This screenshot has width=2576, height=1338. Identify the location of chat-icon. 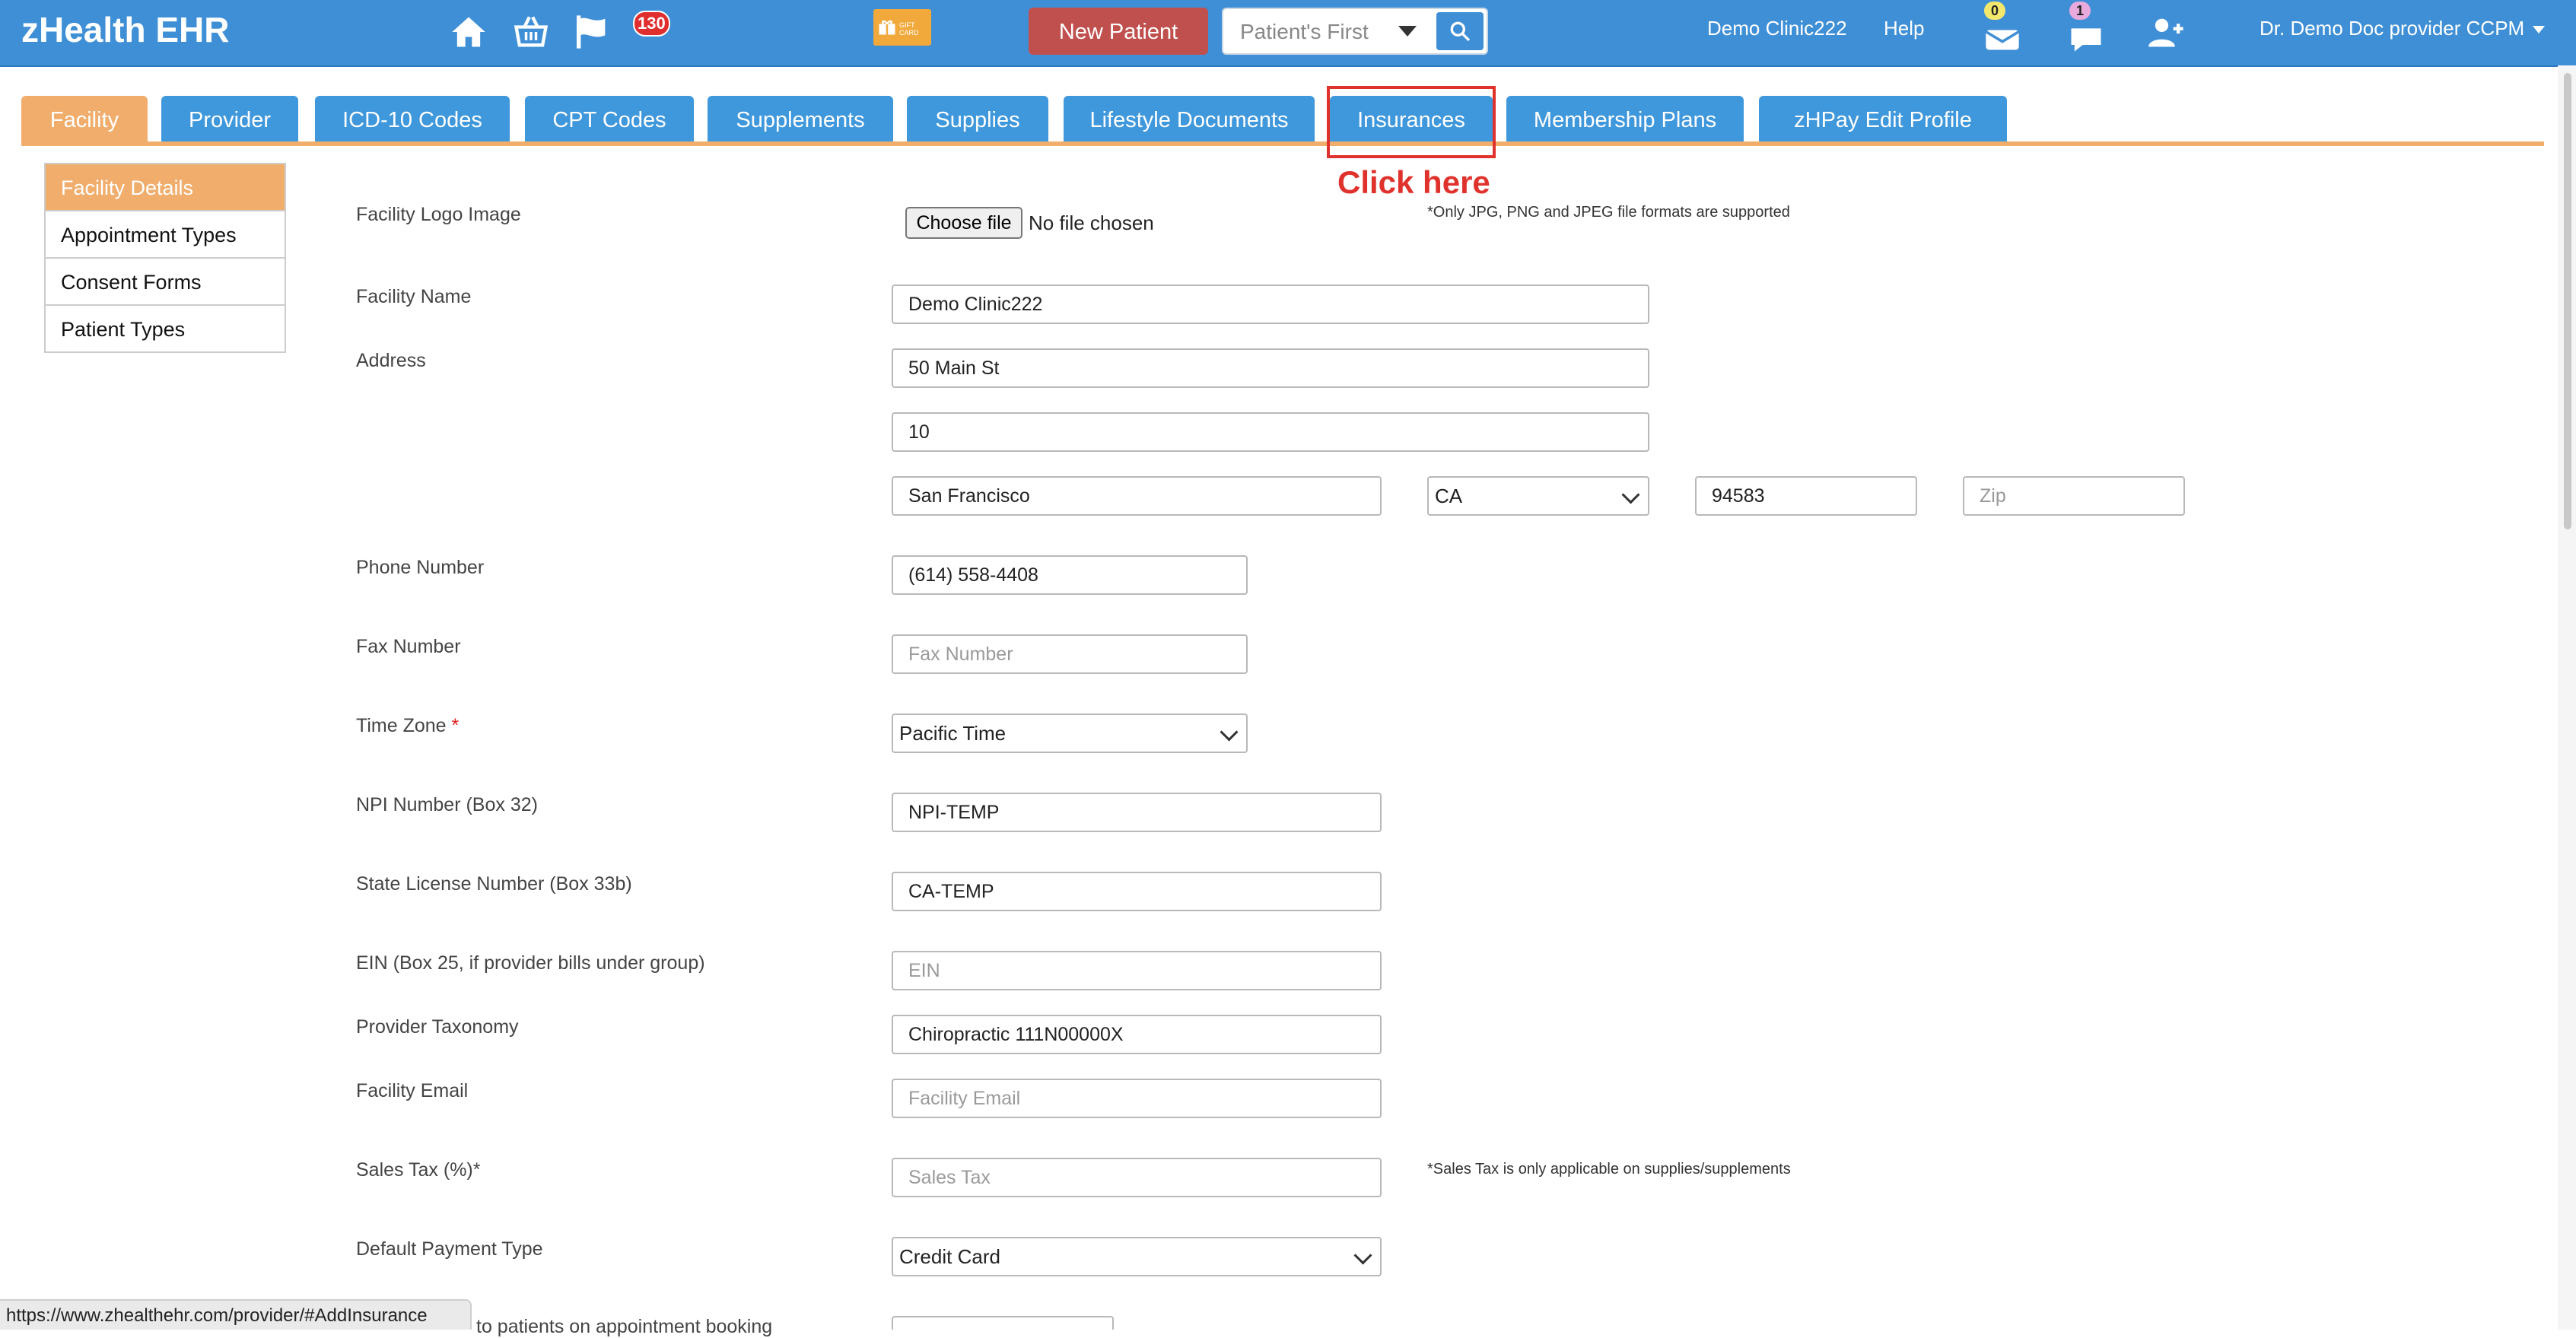
(2084, 33).